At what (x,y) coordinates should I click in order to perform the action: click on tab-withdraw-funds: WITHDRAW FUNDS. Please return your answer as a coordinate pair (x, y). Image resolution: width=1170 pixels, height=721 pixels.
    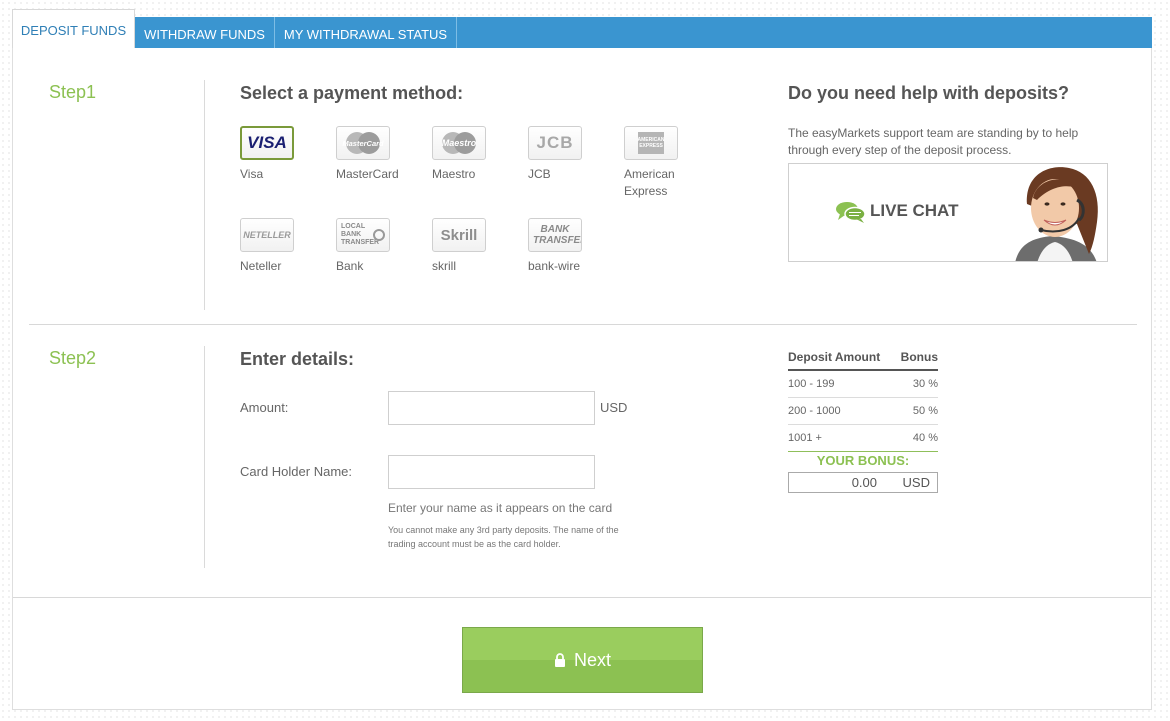
    Looking at the image, I should click on (205, 33).